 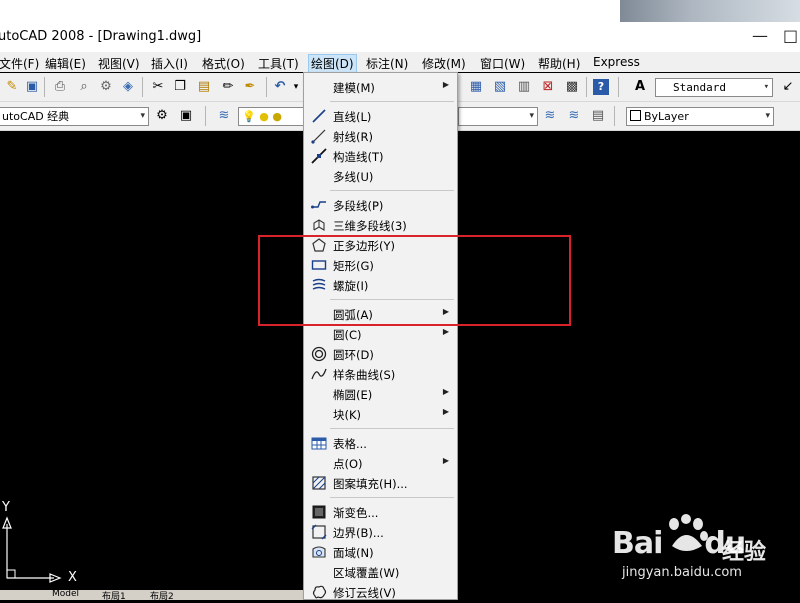 I want to click on draw-menu-item-label: 三维多段线(3), so click(x=370, y=226).